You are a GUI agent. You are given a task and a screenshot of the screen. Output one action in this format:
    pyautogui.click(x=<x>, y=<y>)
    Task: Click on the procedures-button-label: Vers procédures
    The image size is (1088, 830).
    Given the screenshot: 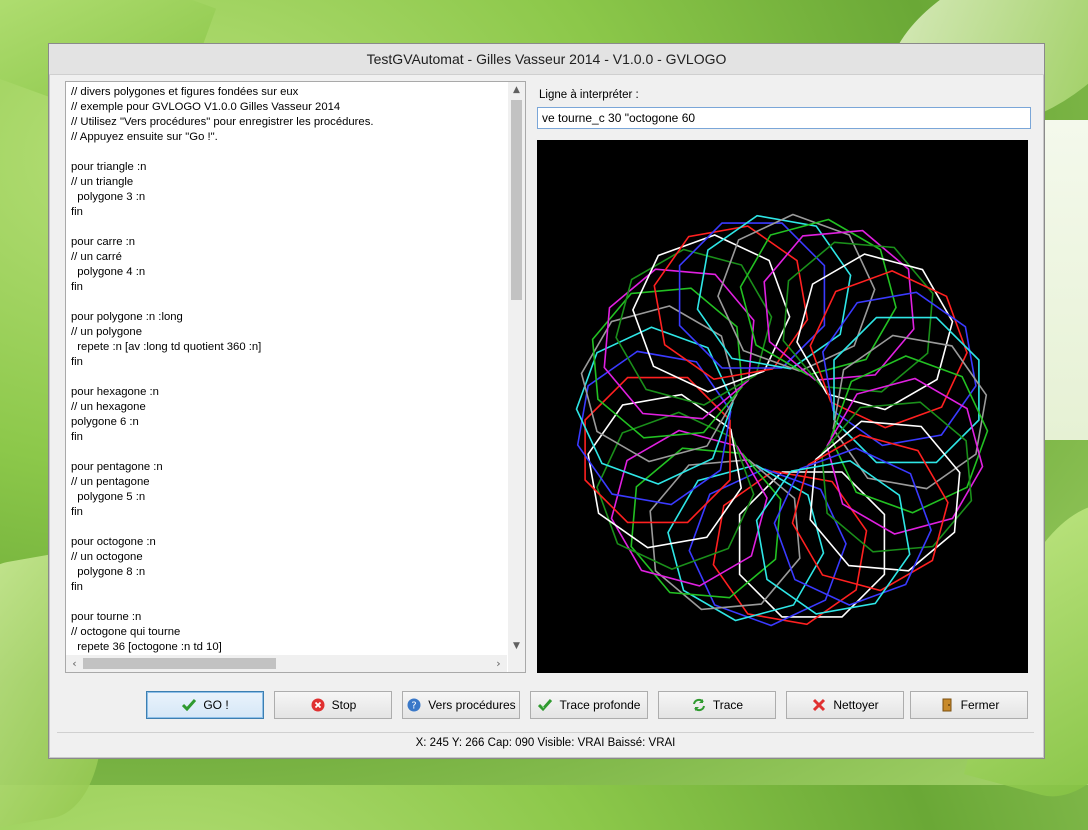 What is the action you would take?
    pyautogui.click(x=472, y=705)
    